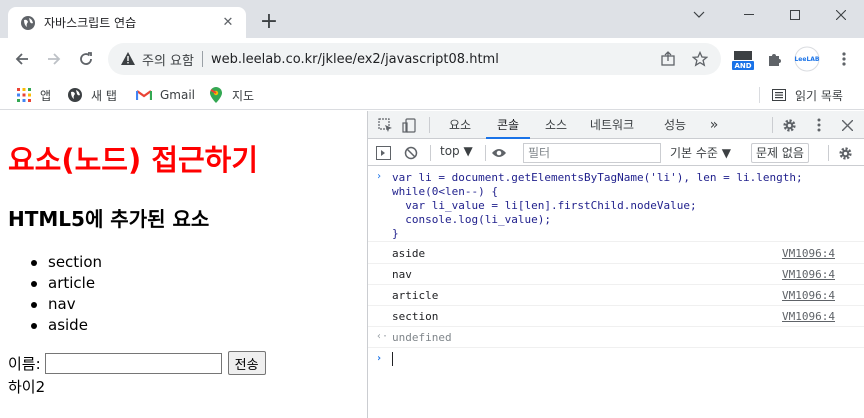  What do you see at coordinates (499, 153) in the screenshot?
I see `eye-icon` at bounding box center [499, 153].